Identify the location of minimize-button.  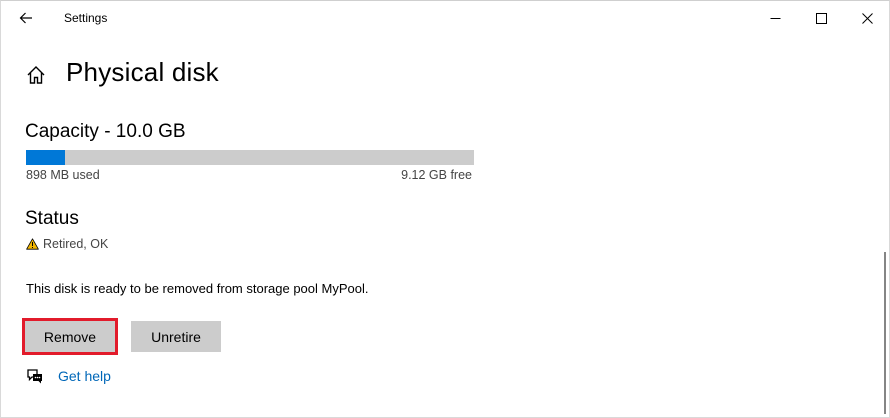
(775, 18).